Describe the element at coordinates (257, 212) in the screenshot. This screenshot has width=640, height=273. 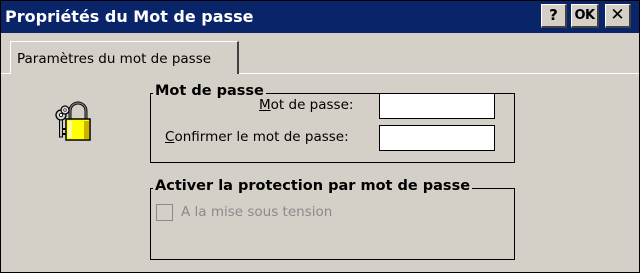
I see `power-on-checkbox-label: A la mise sous tension` at that location.